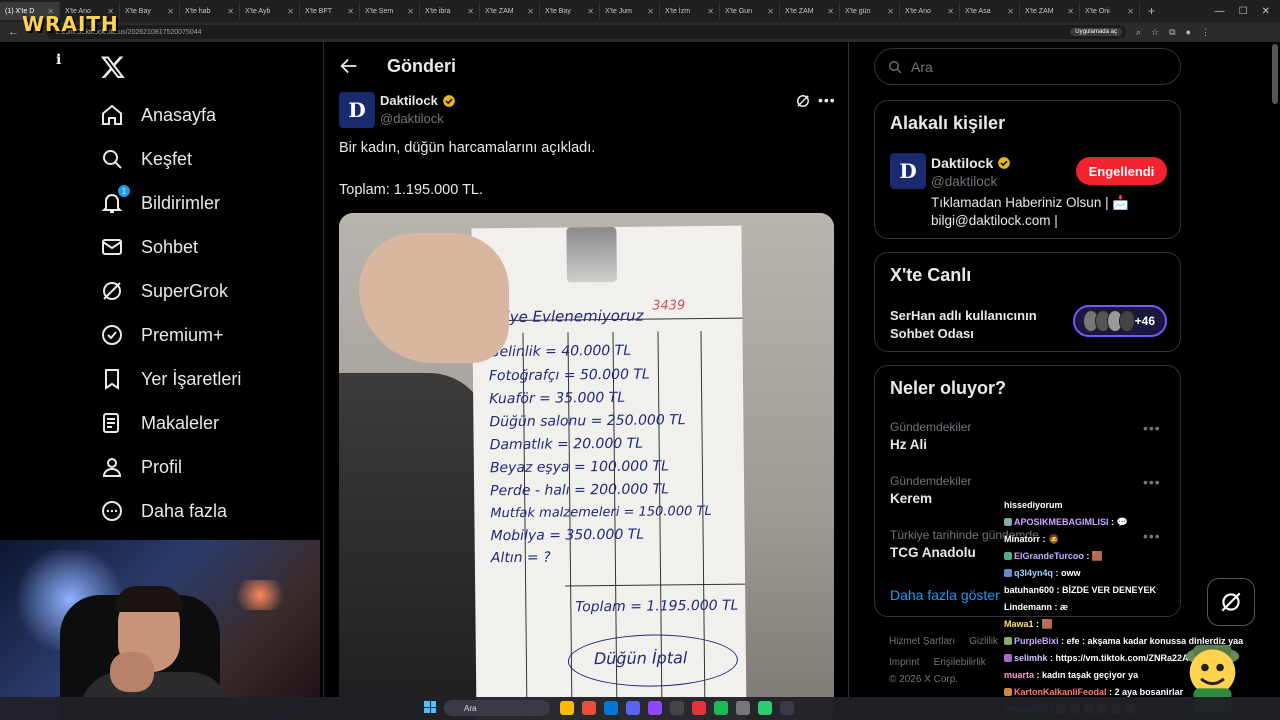 The image size is (1280, 720). I want to click on tab-title: X'te ibra, so click(438, 11).